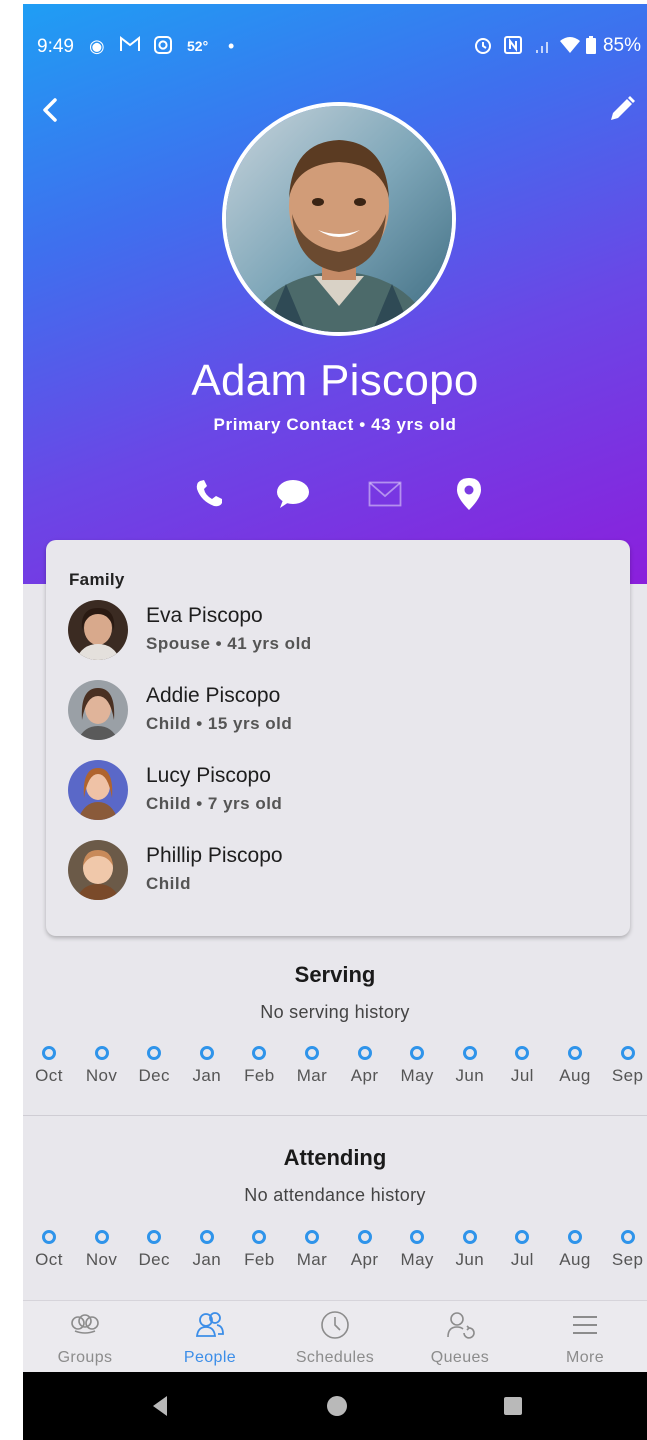 The height and width of the screenshot is (1440, 647). Describe the element at coordinates (621, 45) in the screenshot. I see `battery-percent: 85%` at that location.